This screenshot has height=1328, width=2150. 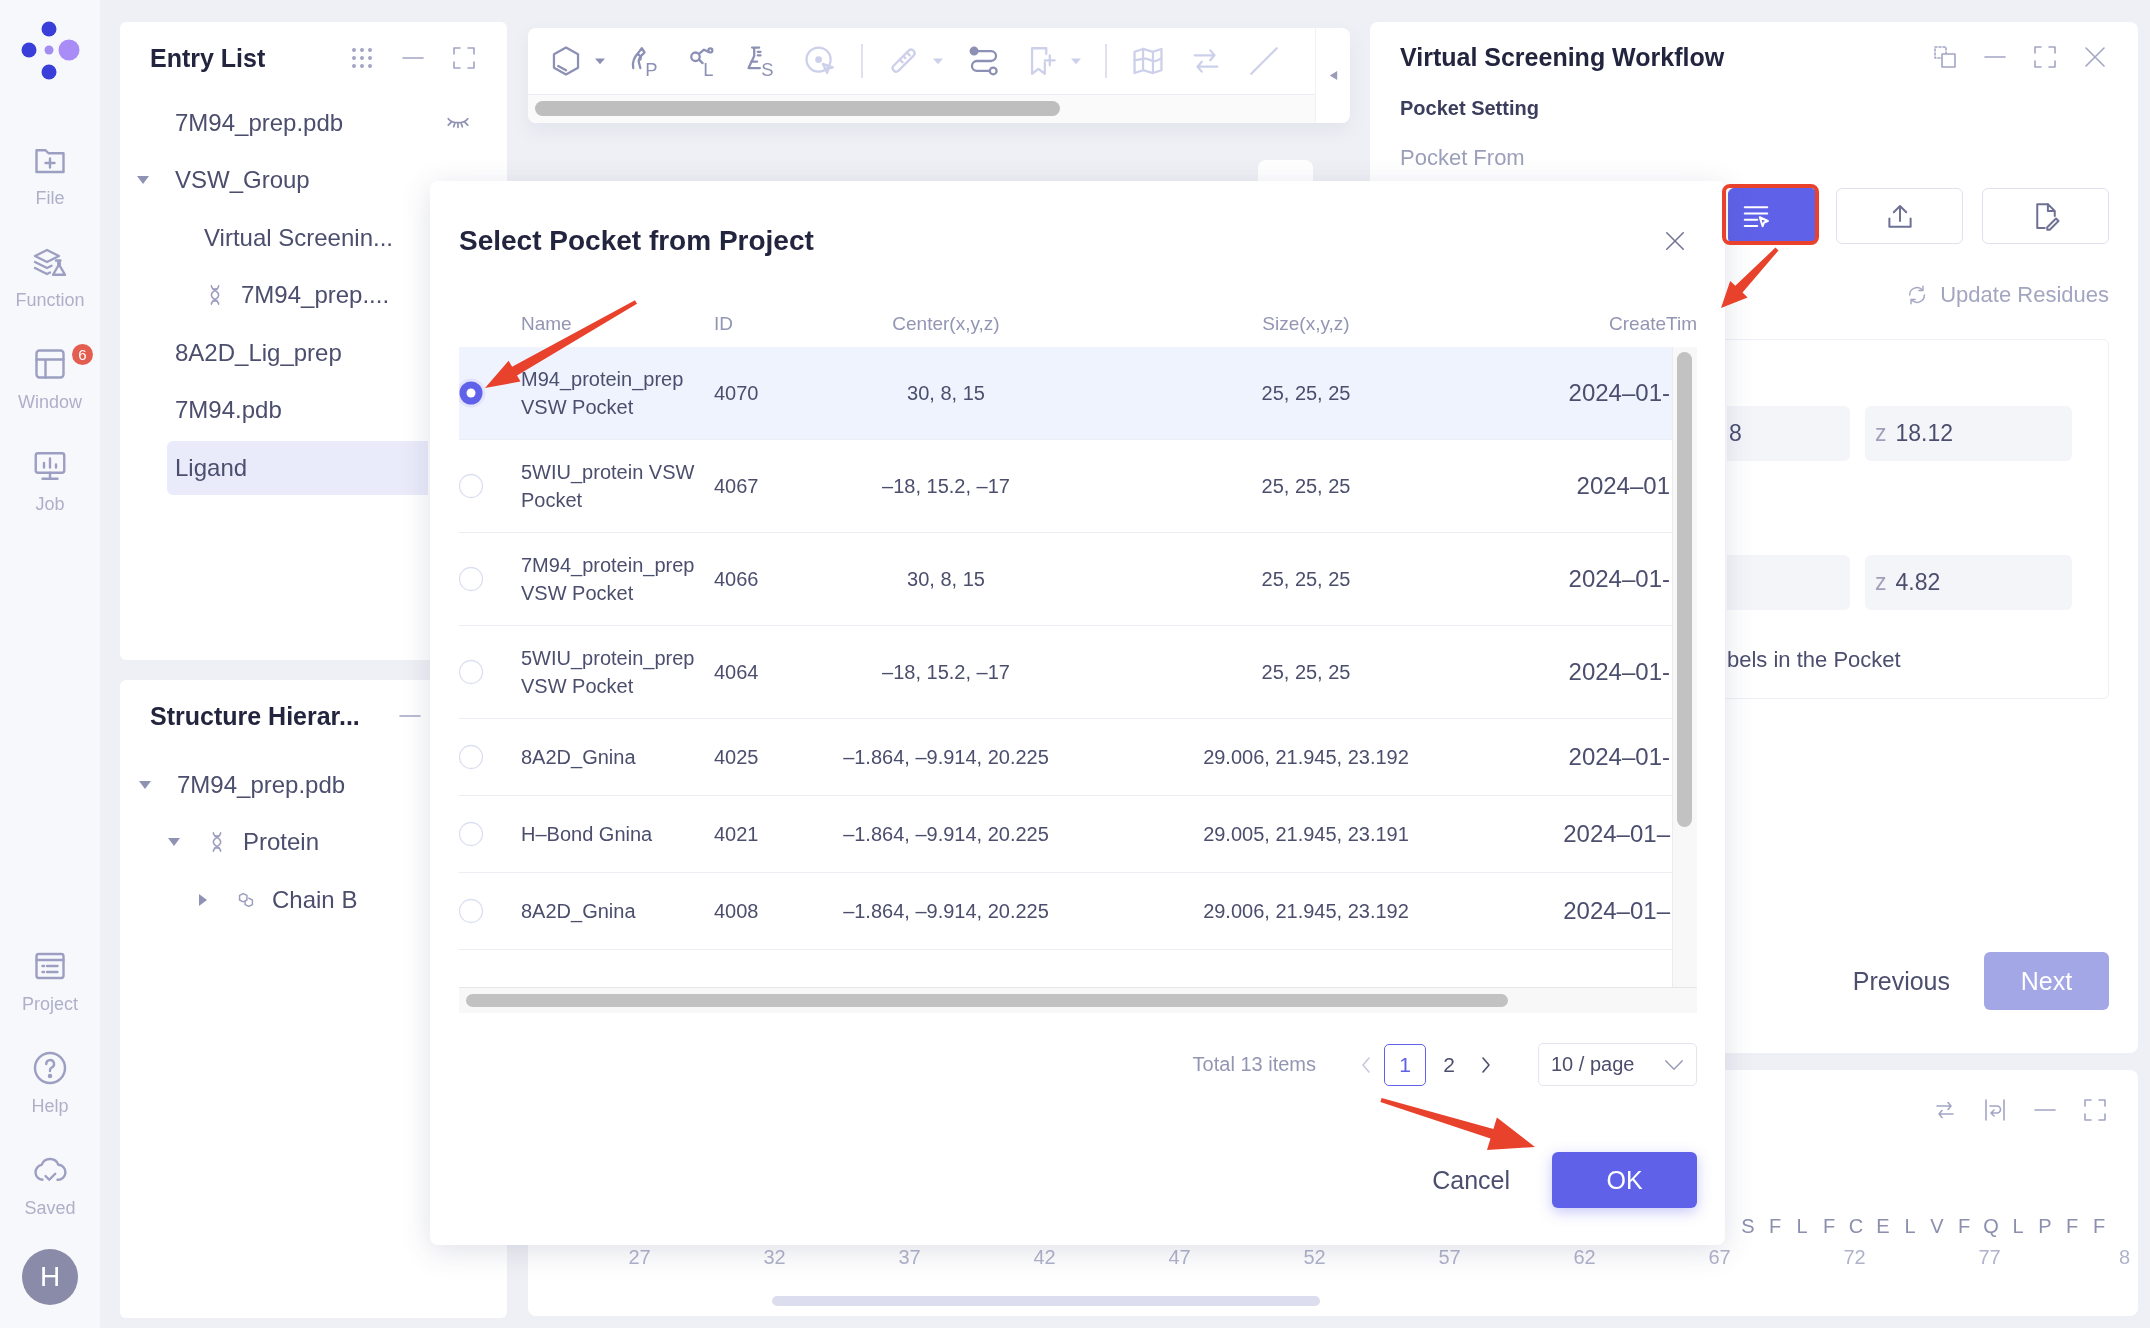 What do you see at coordinates (297, 410) in the screenshot?
I see `tree-item: 7M94.pdb` at bounding box center [297, 410].